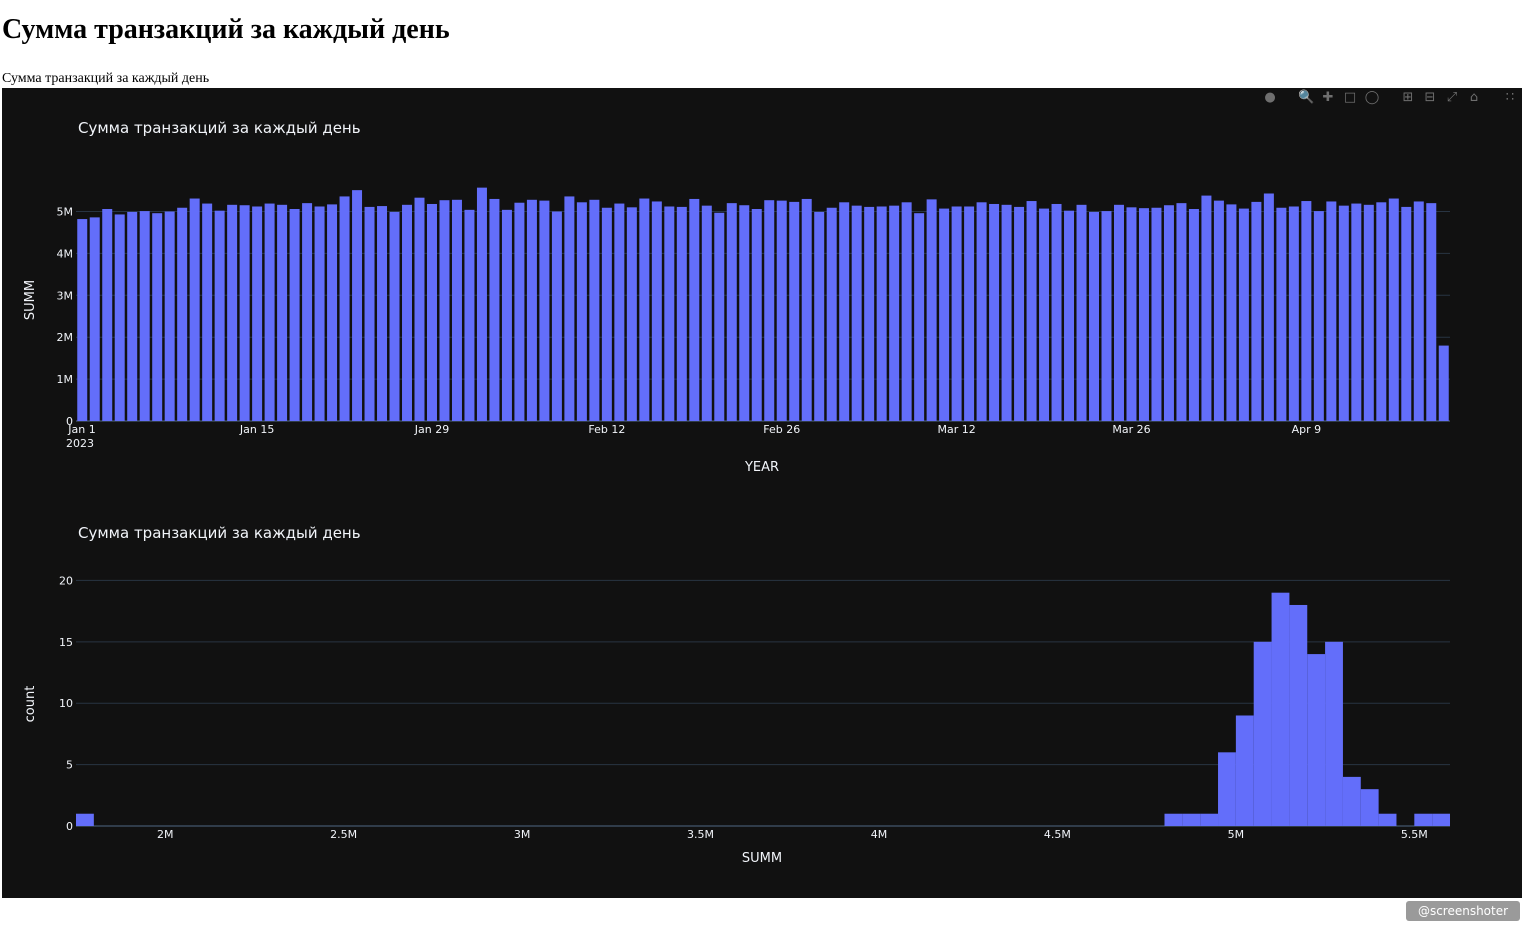 Image resolution: width=1527 pixels, height=928 pixels. I want to click on chart1-y-axis-label: SUMM, so click(30, 300).